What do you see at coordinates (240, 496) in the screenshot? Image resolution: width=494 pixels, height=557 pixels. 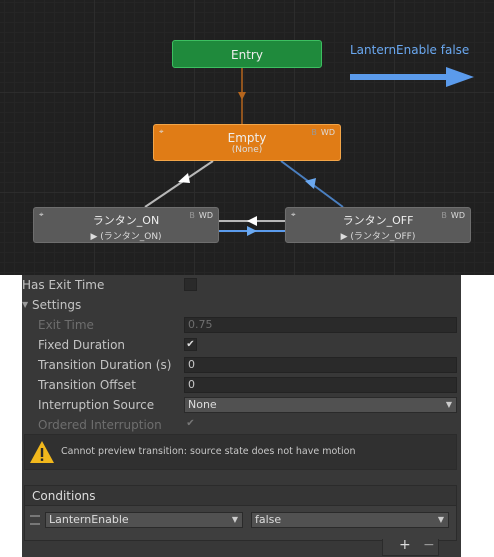 I see `conditions-header: Conditions` at bounding box center [240, 496].